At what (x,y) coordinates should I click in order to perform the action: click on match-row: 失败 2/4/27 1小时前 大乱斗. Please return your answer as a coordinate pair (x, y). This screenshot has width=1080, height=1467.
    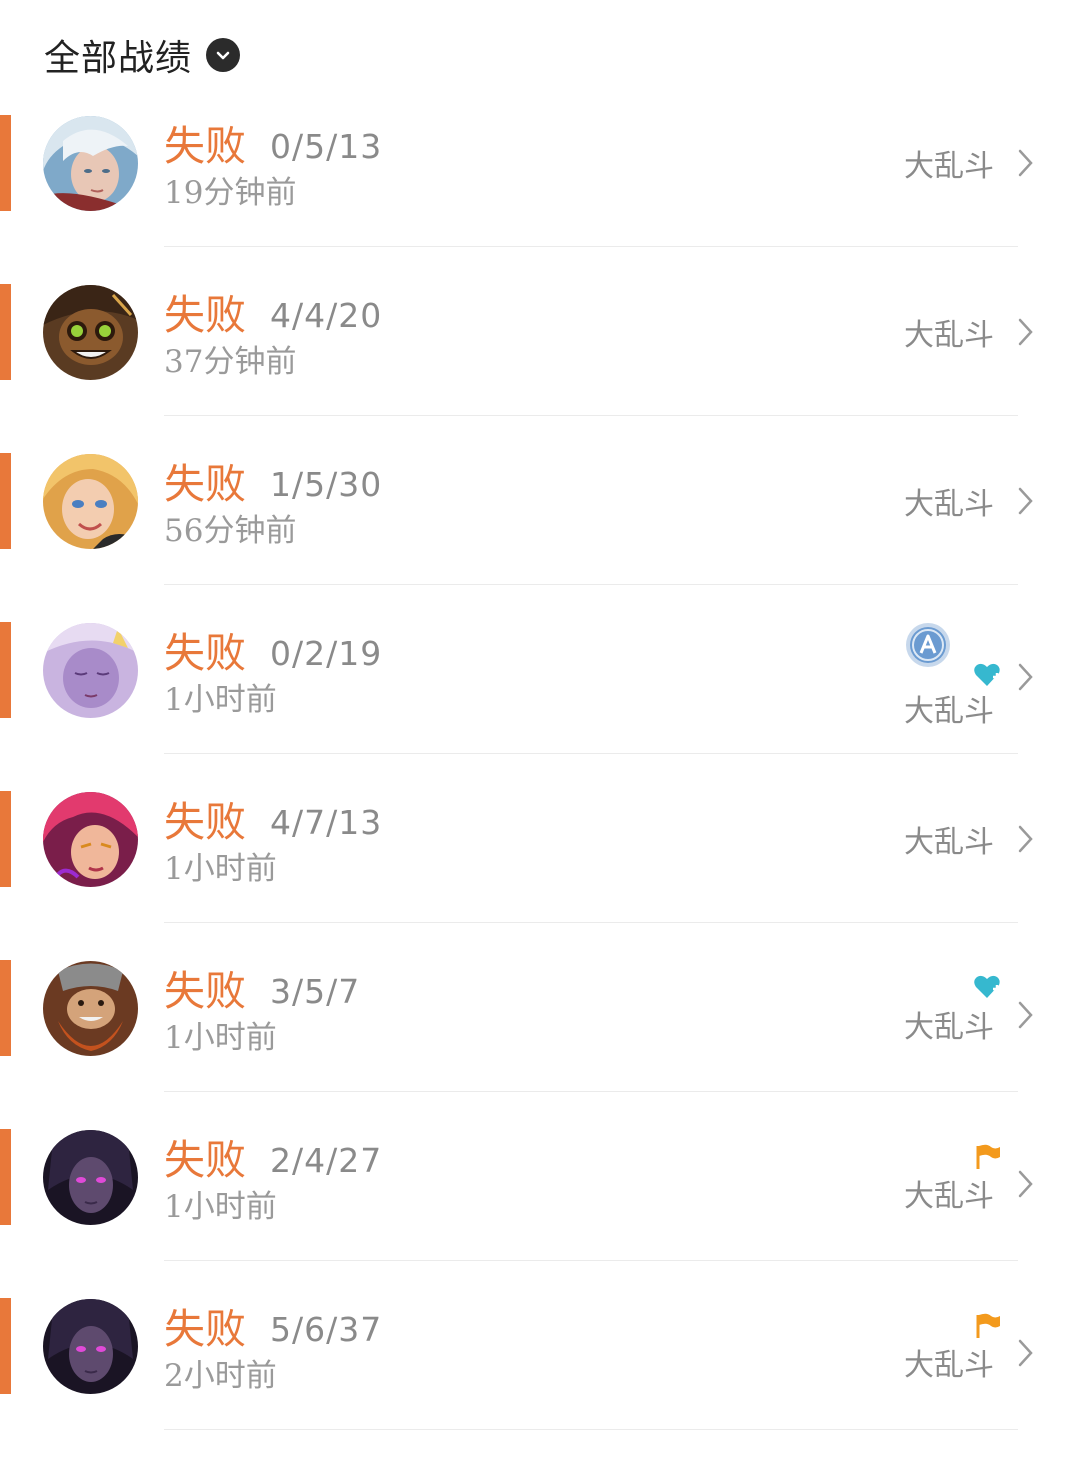
    Looking at the image, I should click on (540, 1213).